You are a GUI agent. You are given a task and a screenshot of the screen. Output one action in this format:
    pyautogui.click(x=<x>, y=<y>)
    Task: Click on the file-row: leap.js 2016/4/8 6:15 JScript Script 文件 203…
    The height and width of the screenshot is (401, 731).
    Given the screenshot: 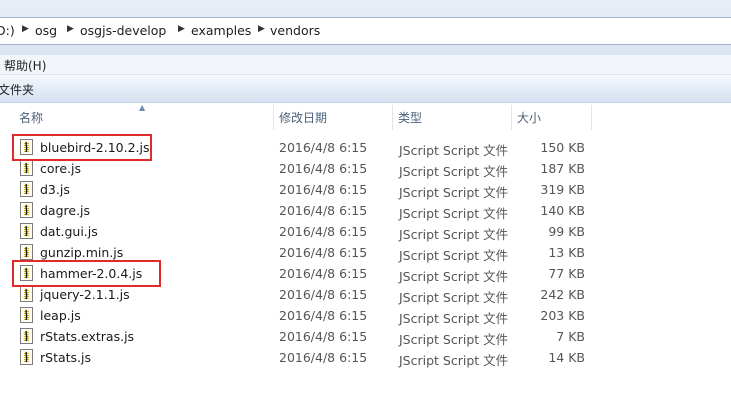 What is the action you would take?
    pyautogui.click(x=365, y=315)
    